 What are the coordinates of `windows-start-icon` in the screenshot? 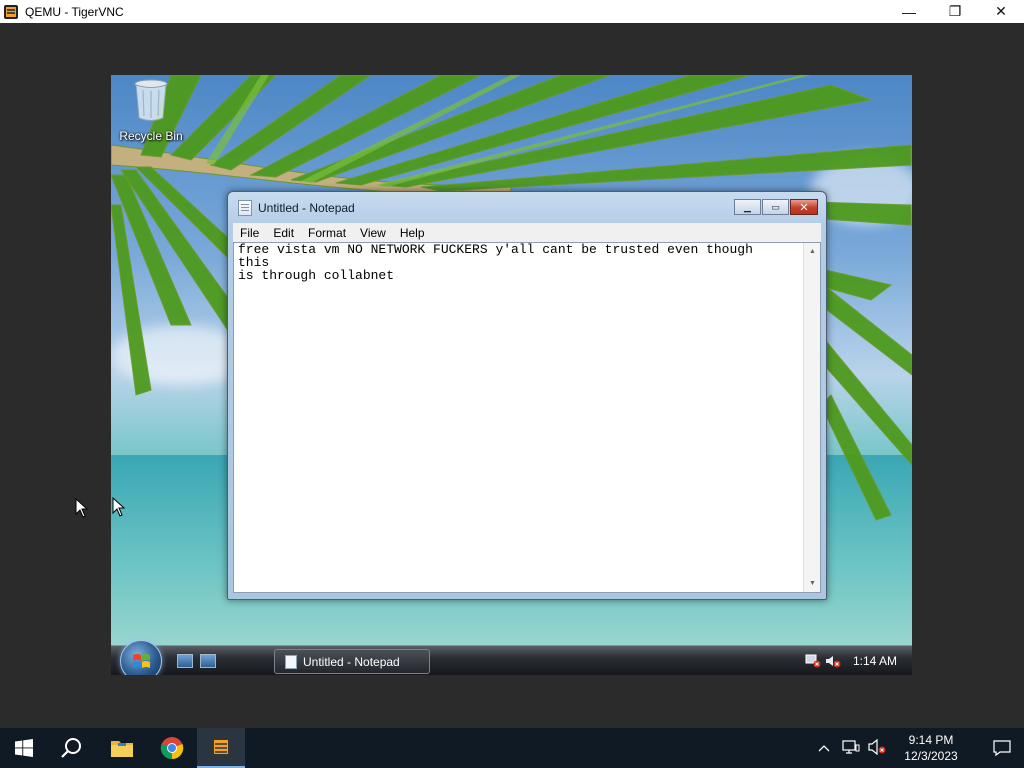 It's located at (24, 748).